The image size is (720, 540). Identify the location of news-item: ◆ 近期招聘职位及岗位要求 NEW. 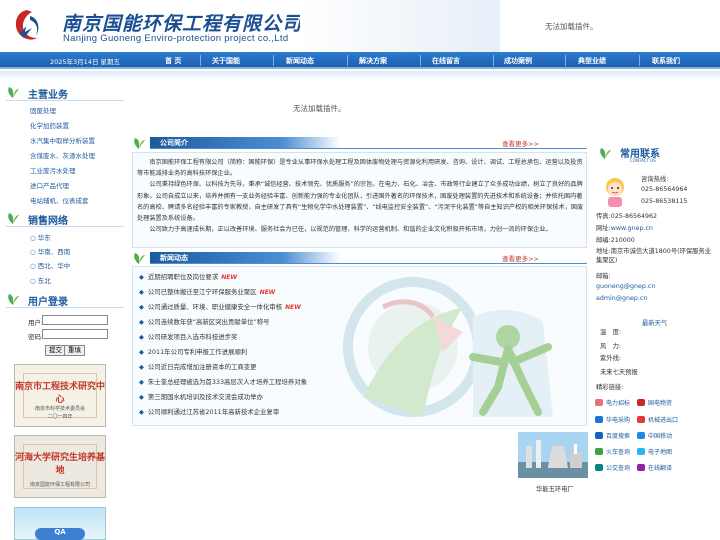
(188, 276).